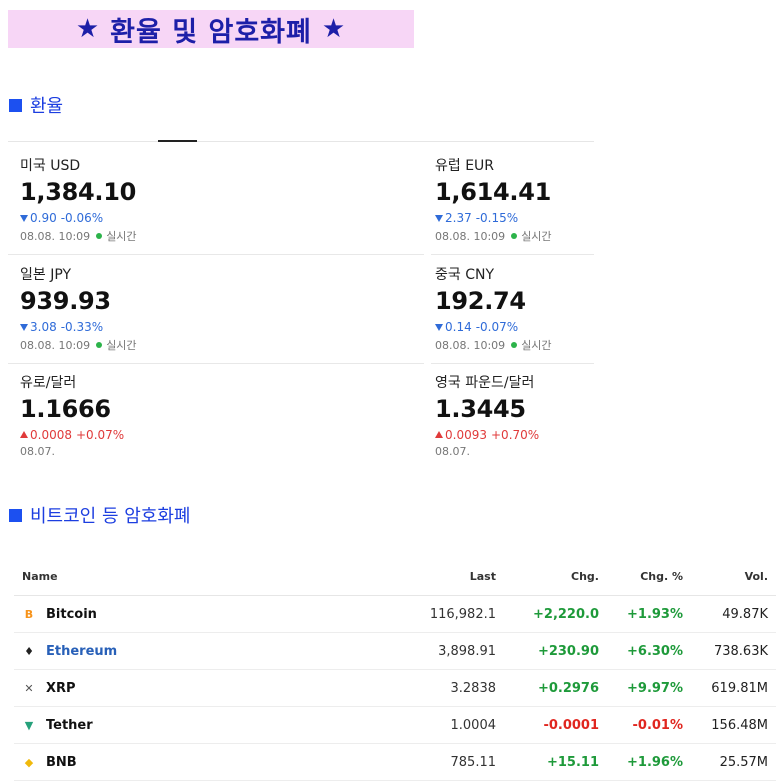  Describe the element at coordinates (15, 105) in the screenshot. I see `square-bullet-icon` at that location.